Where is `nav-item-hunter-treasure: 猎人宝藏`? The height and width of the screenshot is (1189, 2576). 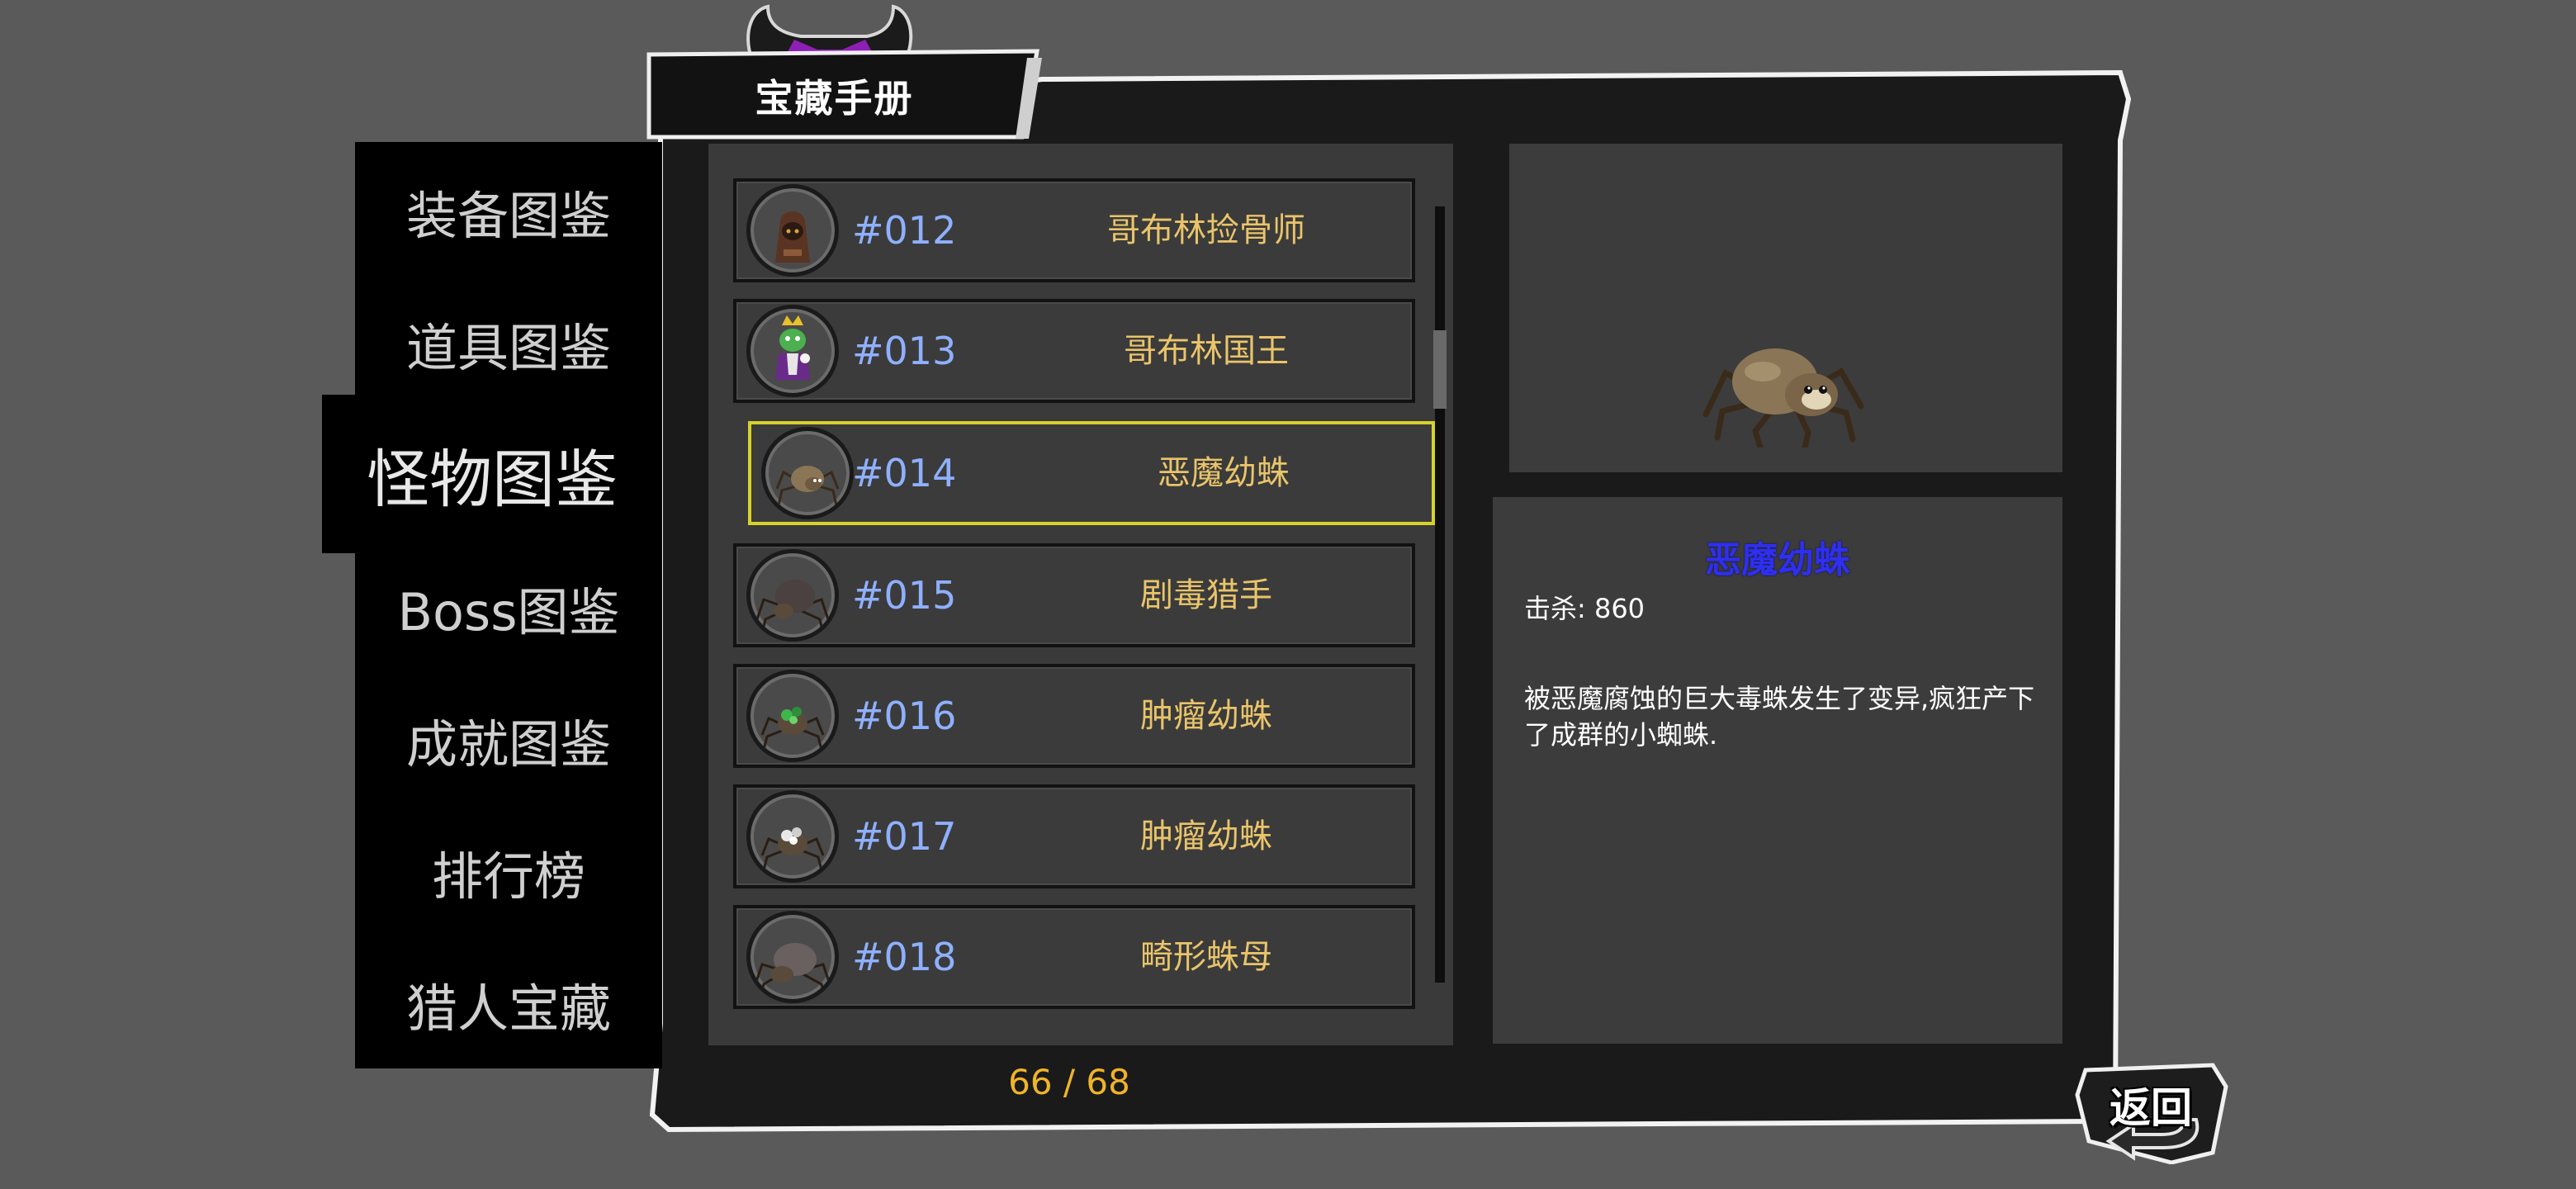
nav-item-hunter-treasure: 猎人宝藏 is located at coordinates (508, 1004).